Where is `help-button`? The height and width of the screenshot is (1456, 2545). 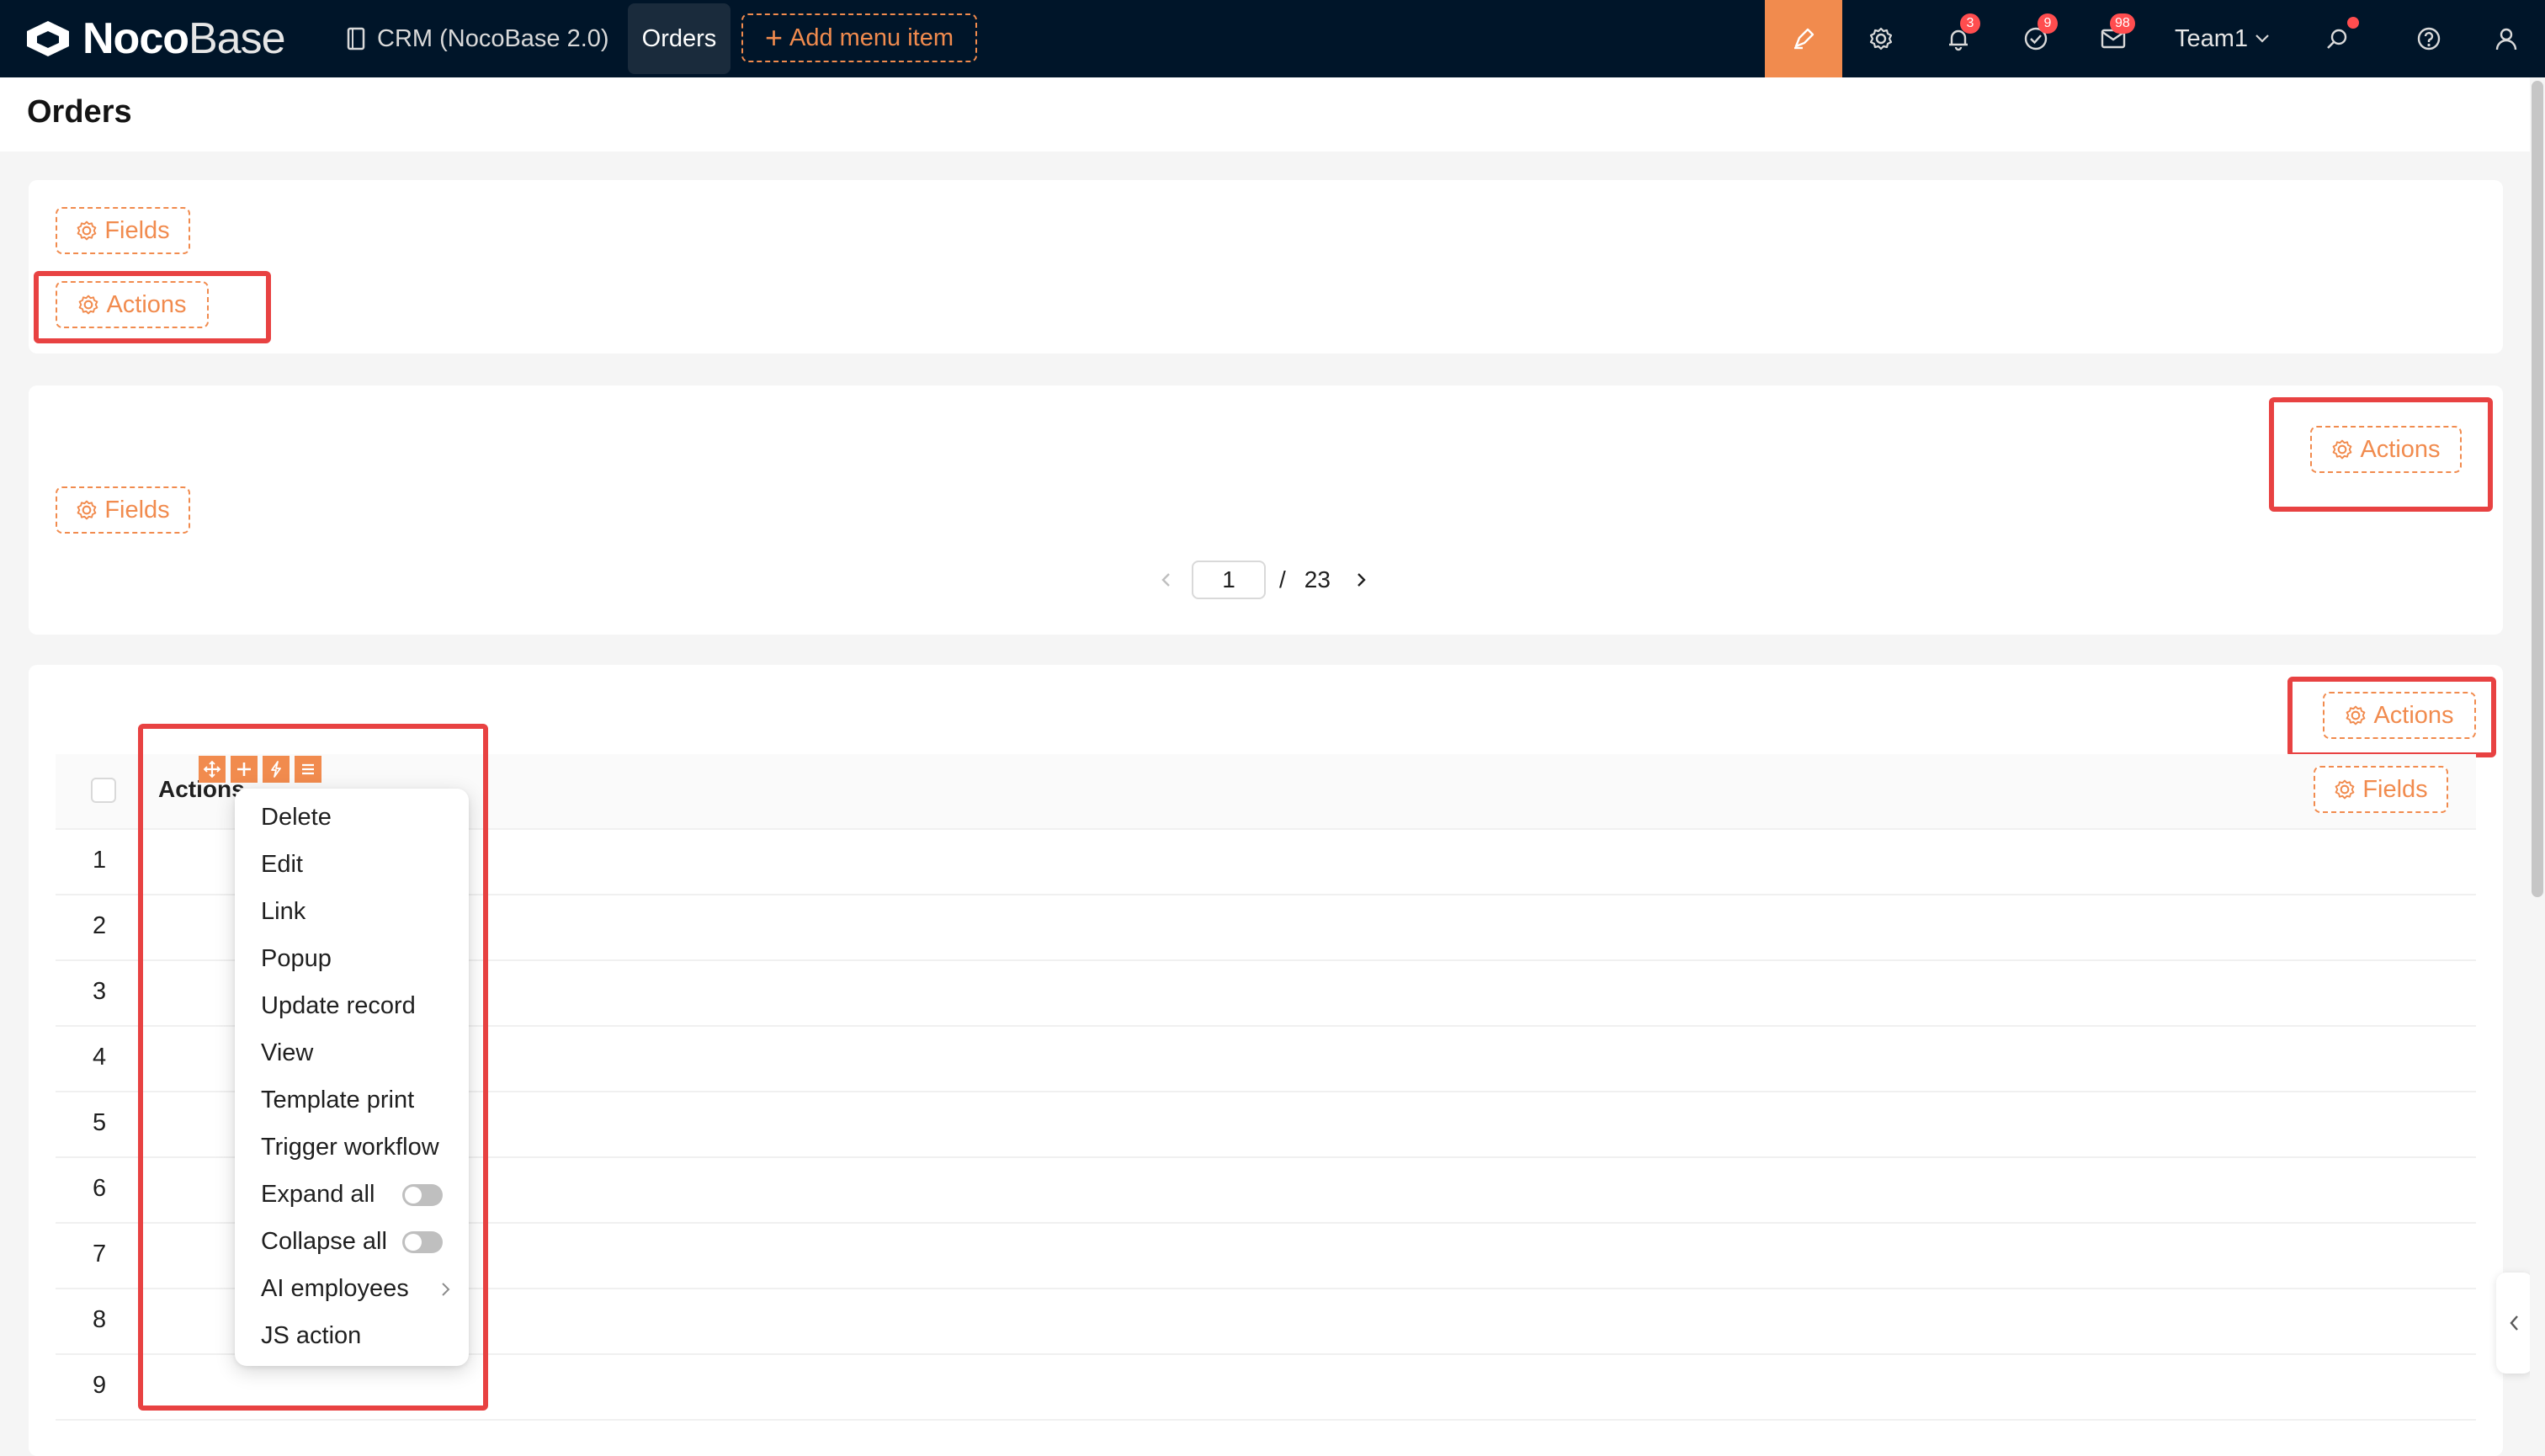
help-button is located at coordinates (2429, 38).